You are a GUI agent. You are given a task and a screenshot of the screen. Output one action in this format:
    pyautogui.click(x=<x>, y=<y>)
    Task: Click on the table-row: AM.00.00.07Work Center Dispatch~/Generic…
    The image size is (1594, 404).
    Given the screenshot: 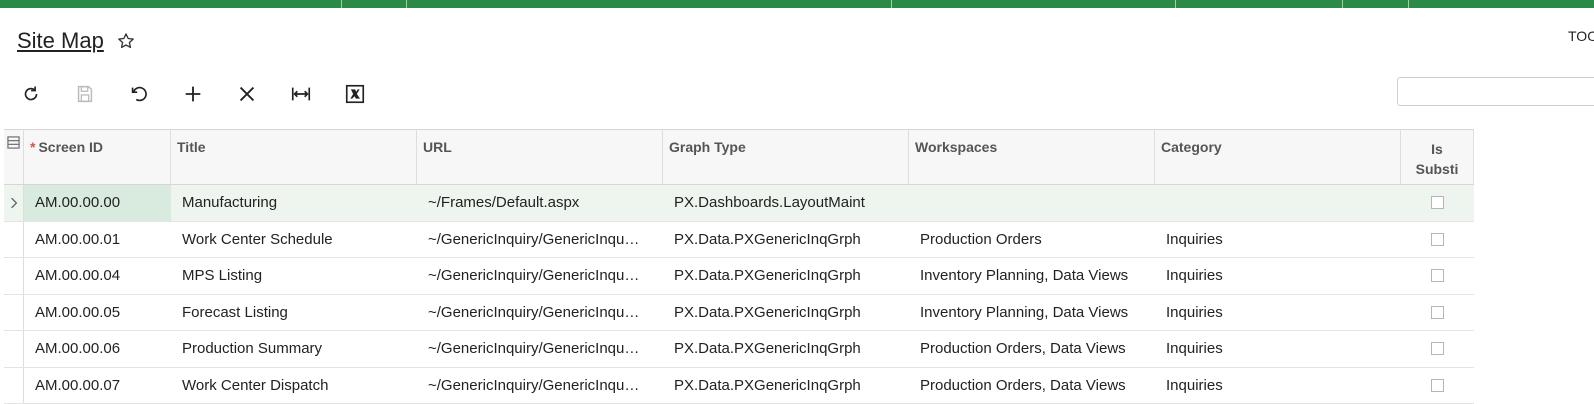 What is the action you would take?
    pyautogui.click(x=739, y=386)
    